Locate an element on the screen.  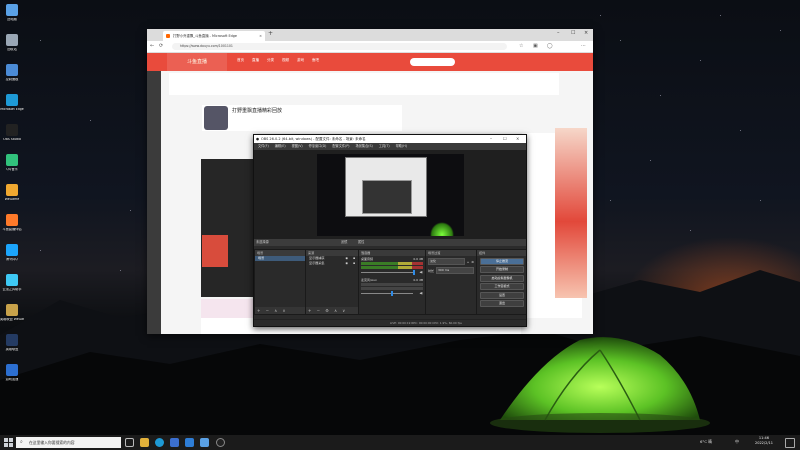
taskbar-obs-icon is located at coordinates (220, 442).